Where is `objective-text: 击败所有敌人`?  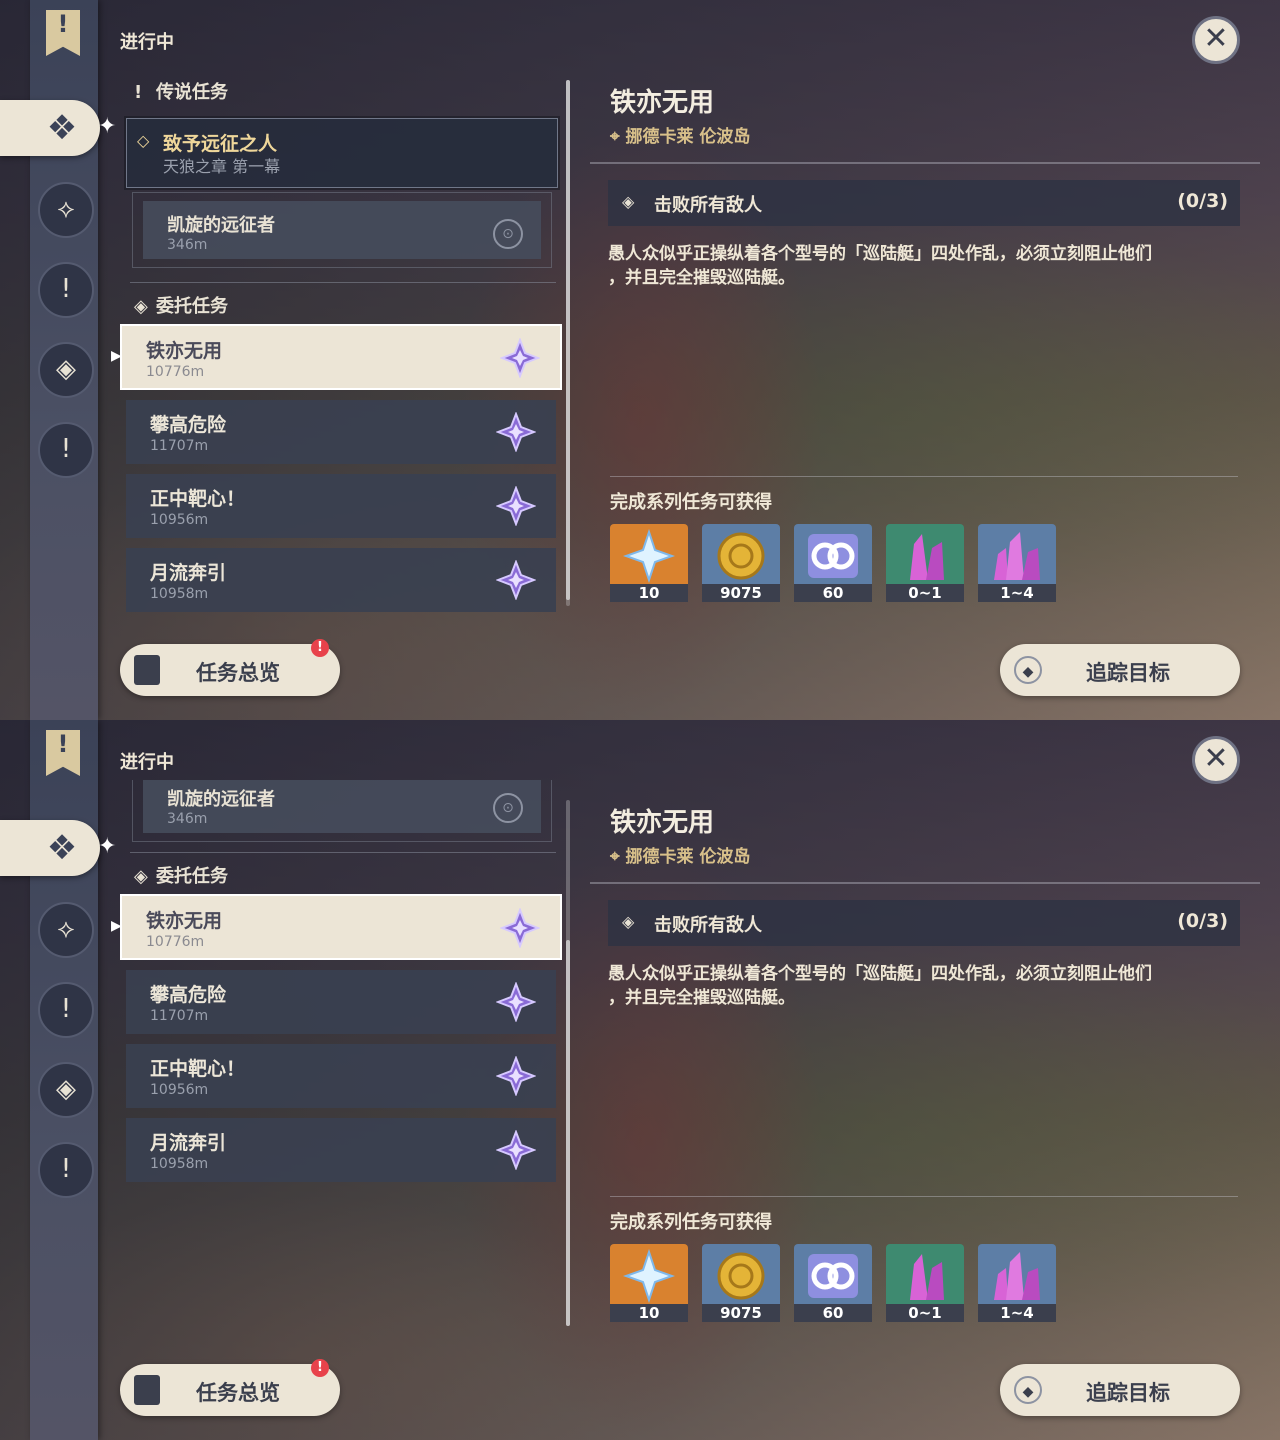 objective-text: 击败所有敌人 is located at coordinates (708, 925).